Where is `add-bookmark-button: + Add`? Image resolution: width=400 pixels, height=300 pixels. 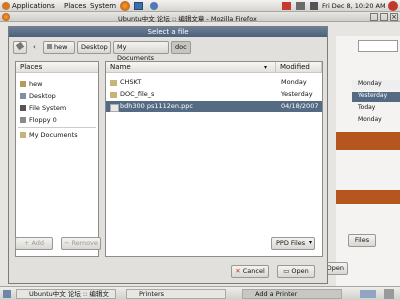
add-bookmark-button: + Add is located at coordinates (34, 243).